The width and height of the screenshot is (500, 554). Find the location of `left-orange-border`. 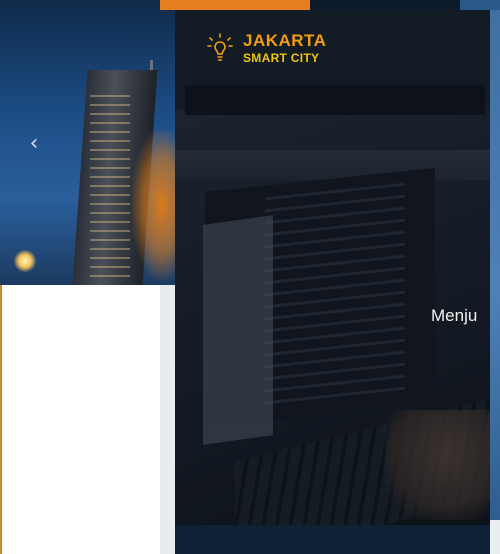

left-orange-border is located at coordinates (1, 419).